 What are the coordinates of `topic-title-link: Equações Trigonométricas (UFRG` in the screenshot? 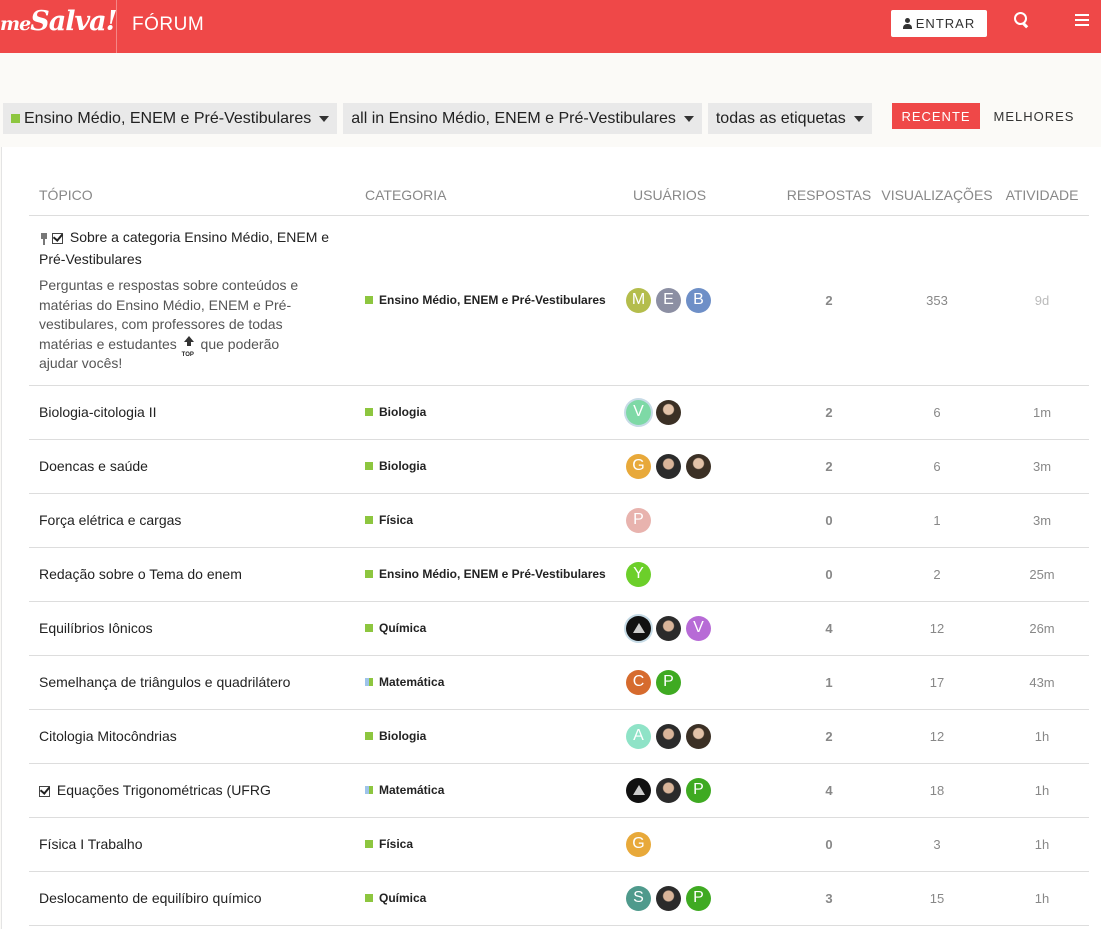 It's located at (164, 790).